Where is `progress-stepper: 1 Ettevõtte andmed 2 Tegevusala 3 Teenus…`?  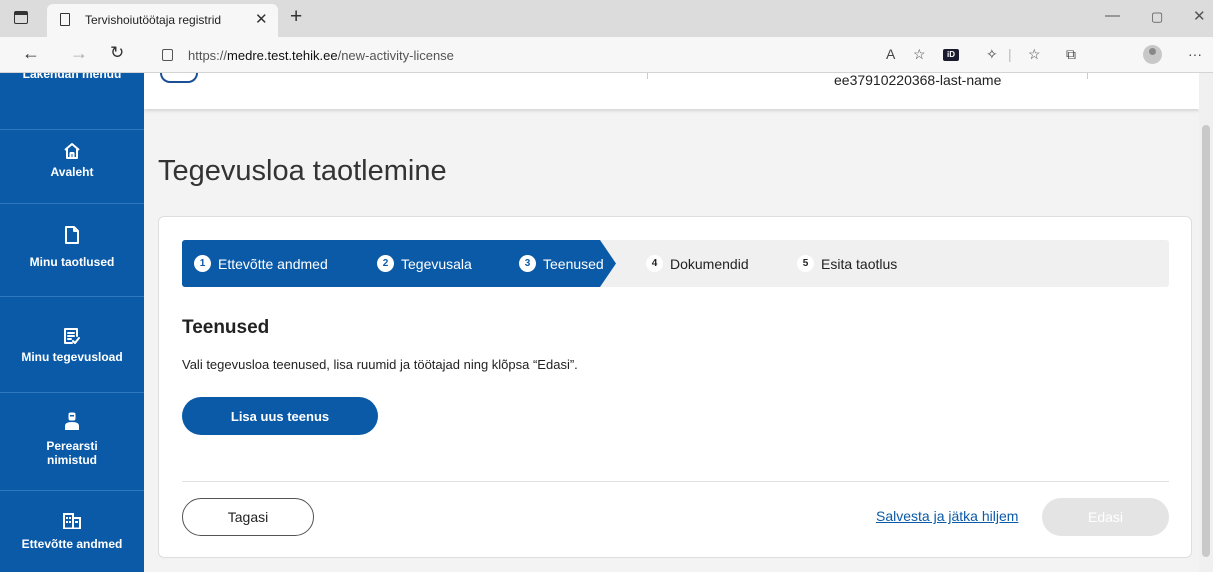 progress-stepper: 1 Ettevõtte andmed 2 Tegevusala 3 Teenus… is located at coordinates (675, 263).